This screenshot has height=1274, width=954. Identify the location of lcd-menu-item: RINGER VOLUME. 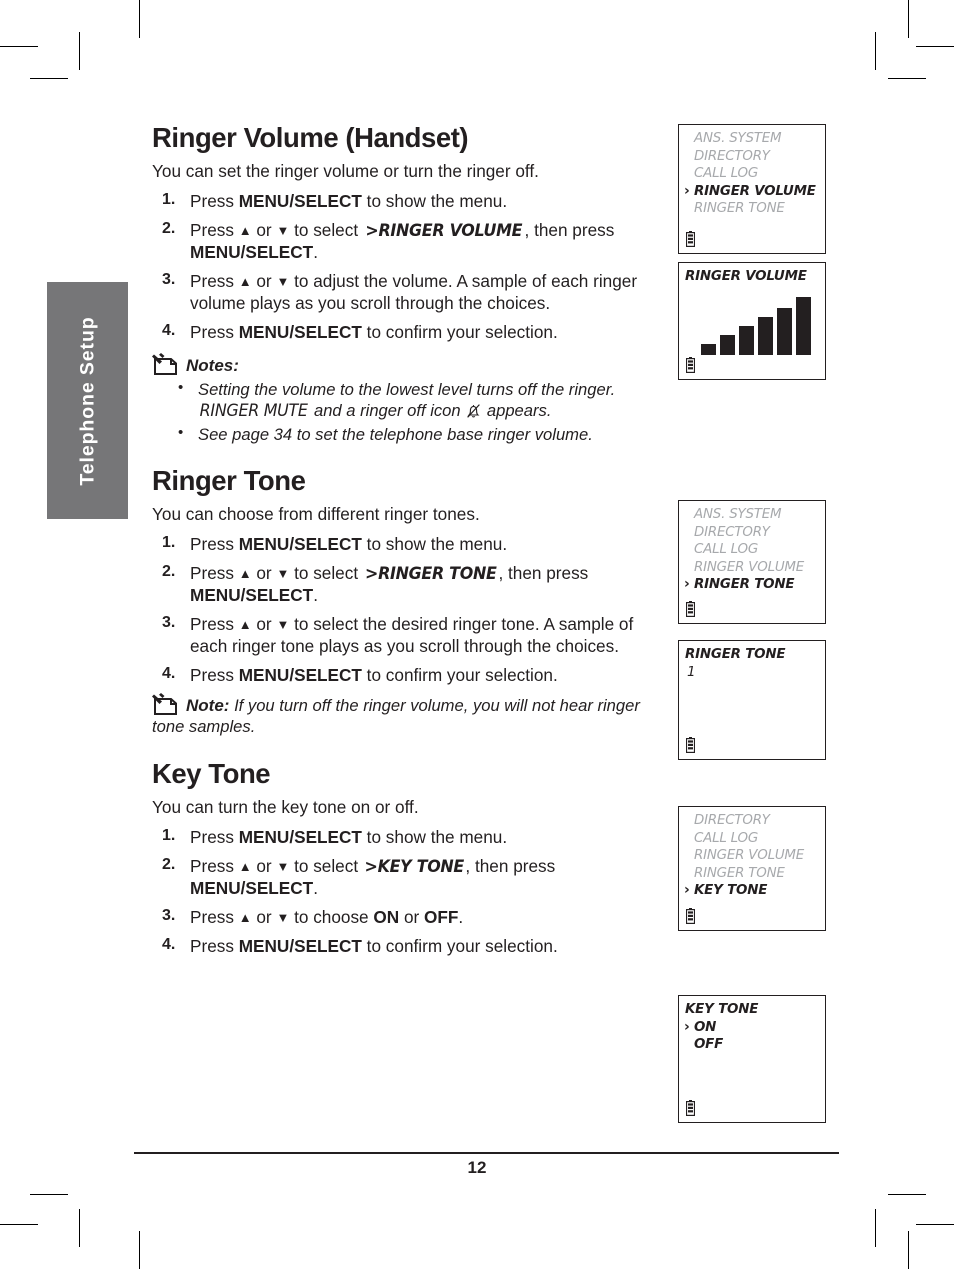
(753, 856).